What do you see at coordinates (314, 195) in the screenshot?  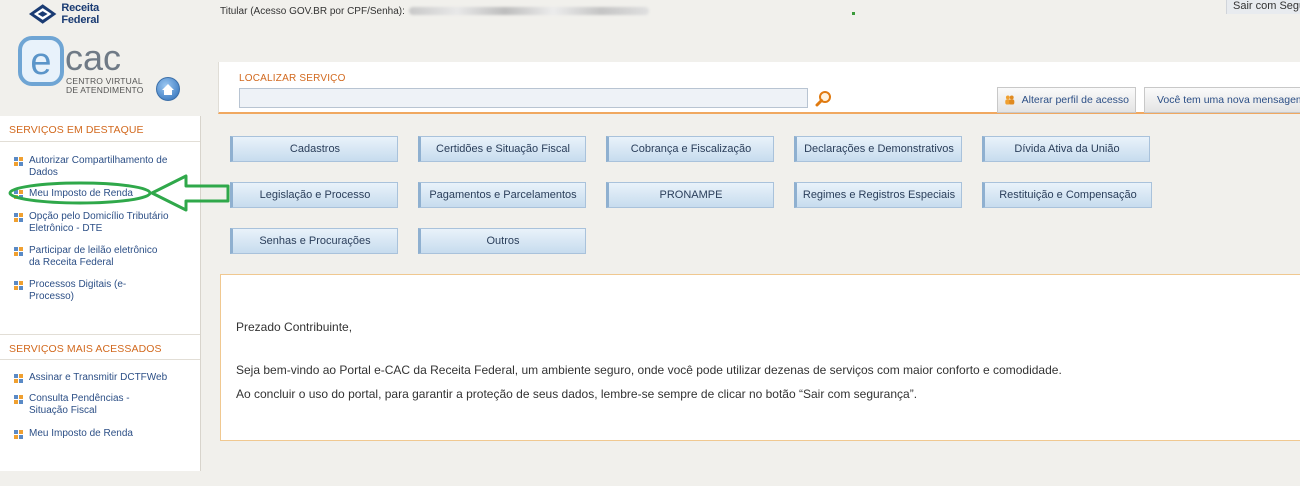 I see `category-legislacao-button: Legislação e Processo` at bounding box center [314, 195].